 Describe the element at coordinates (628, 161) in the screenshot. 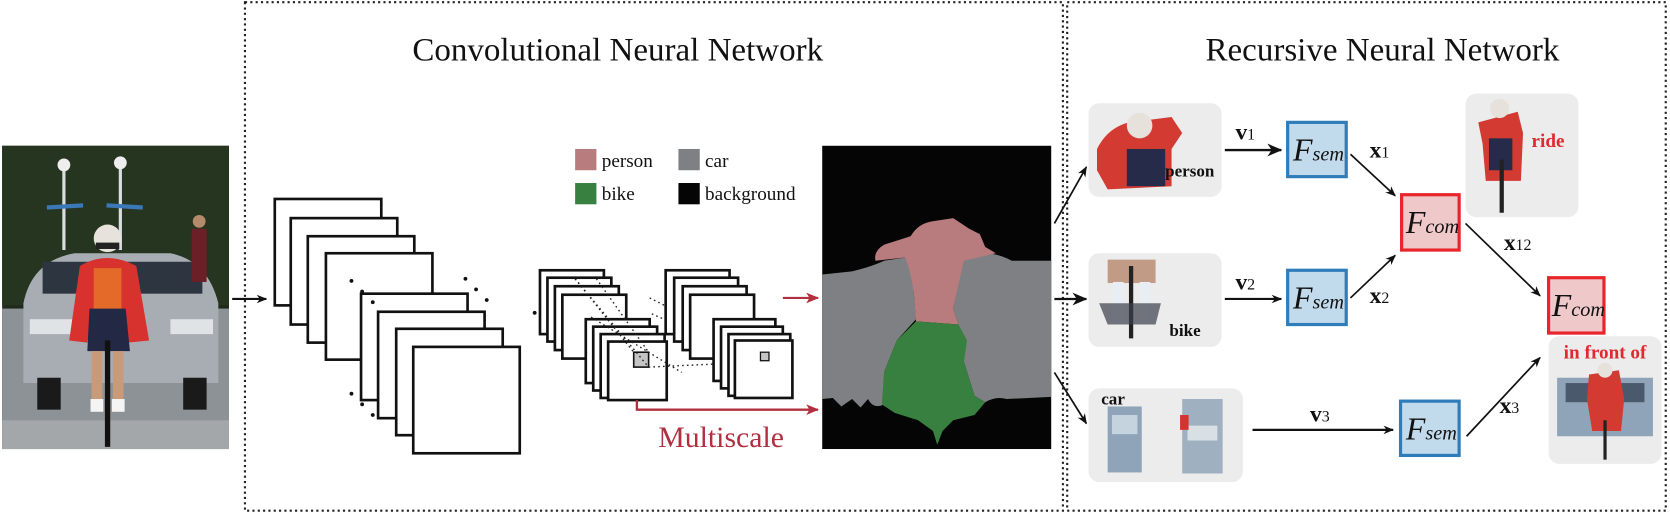

I see `legend-label-person: person` at that location.